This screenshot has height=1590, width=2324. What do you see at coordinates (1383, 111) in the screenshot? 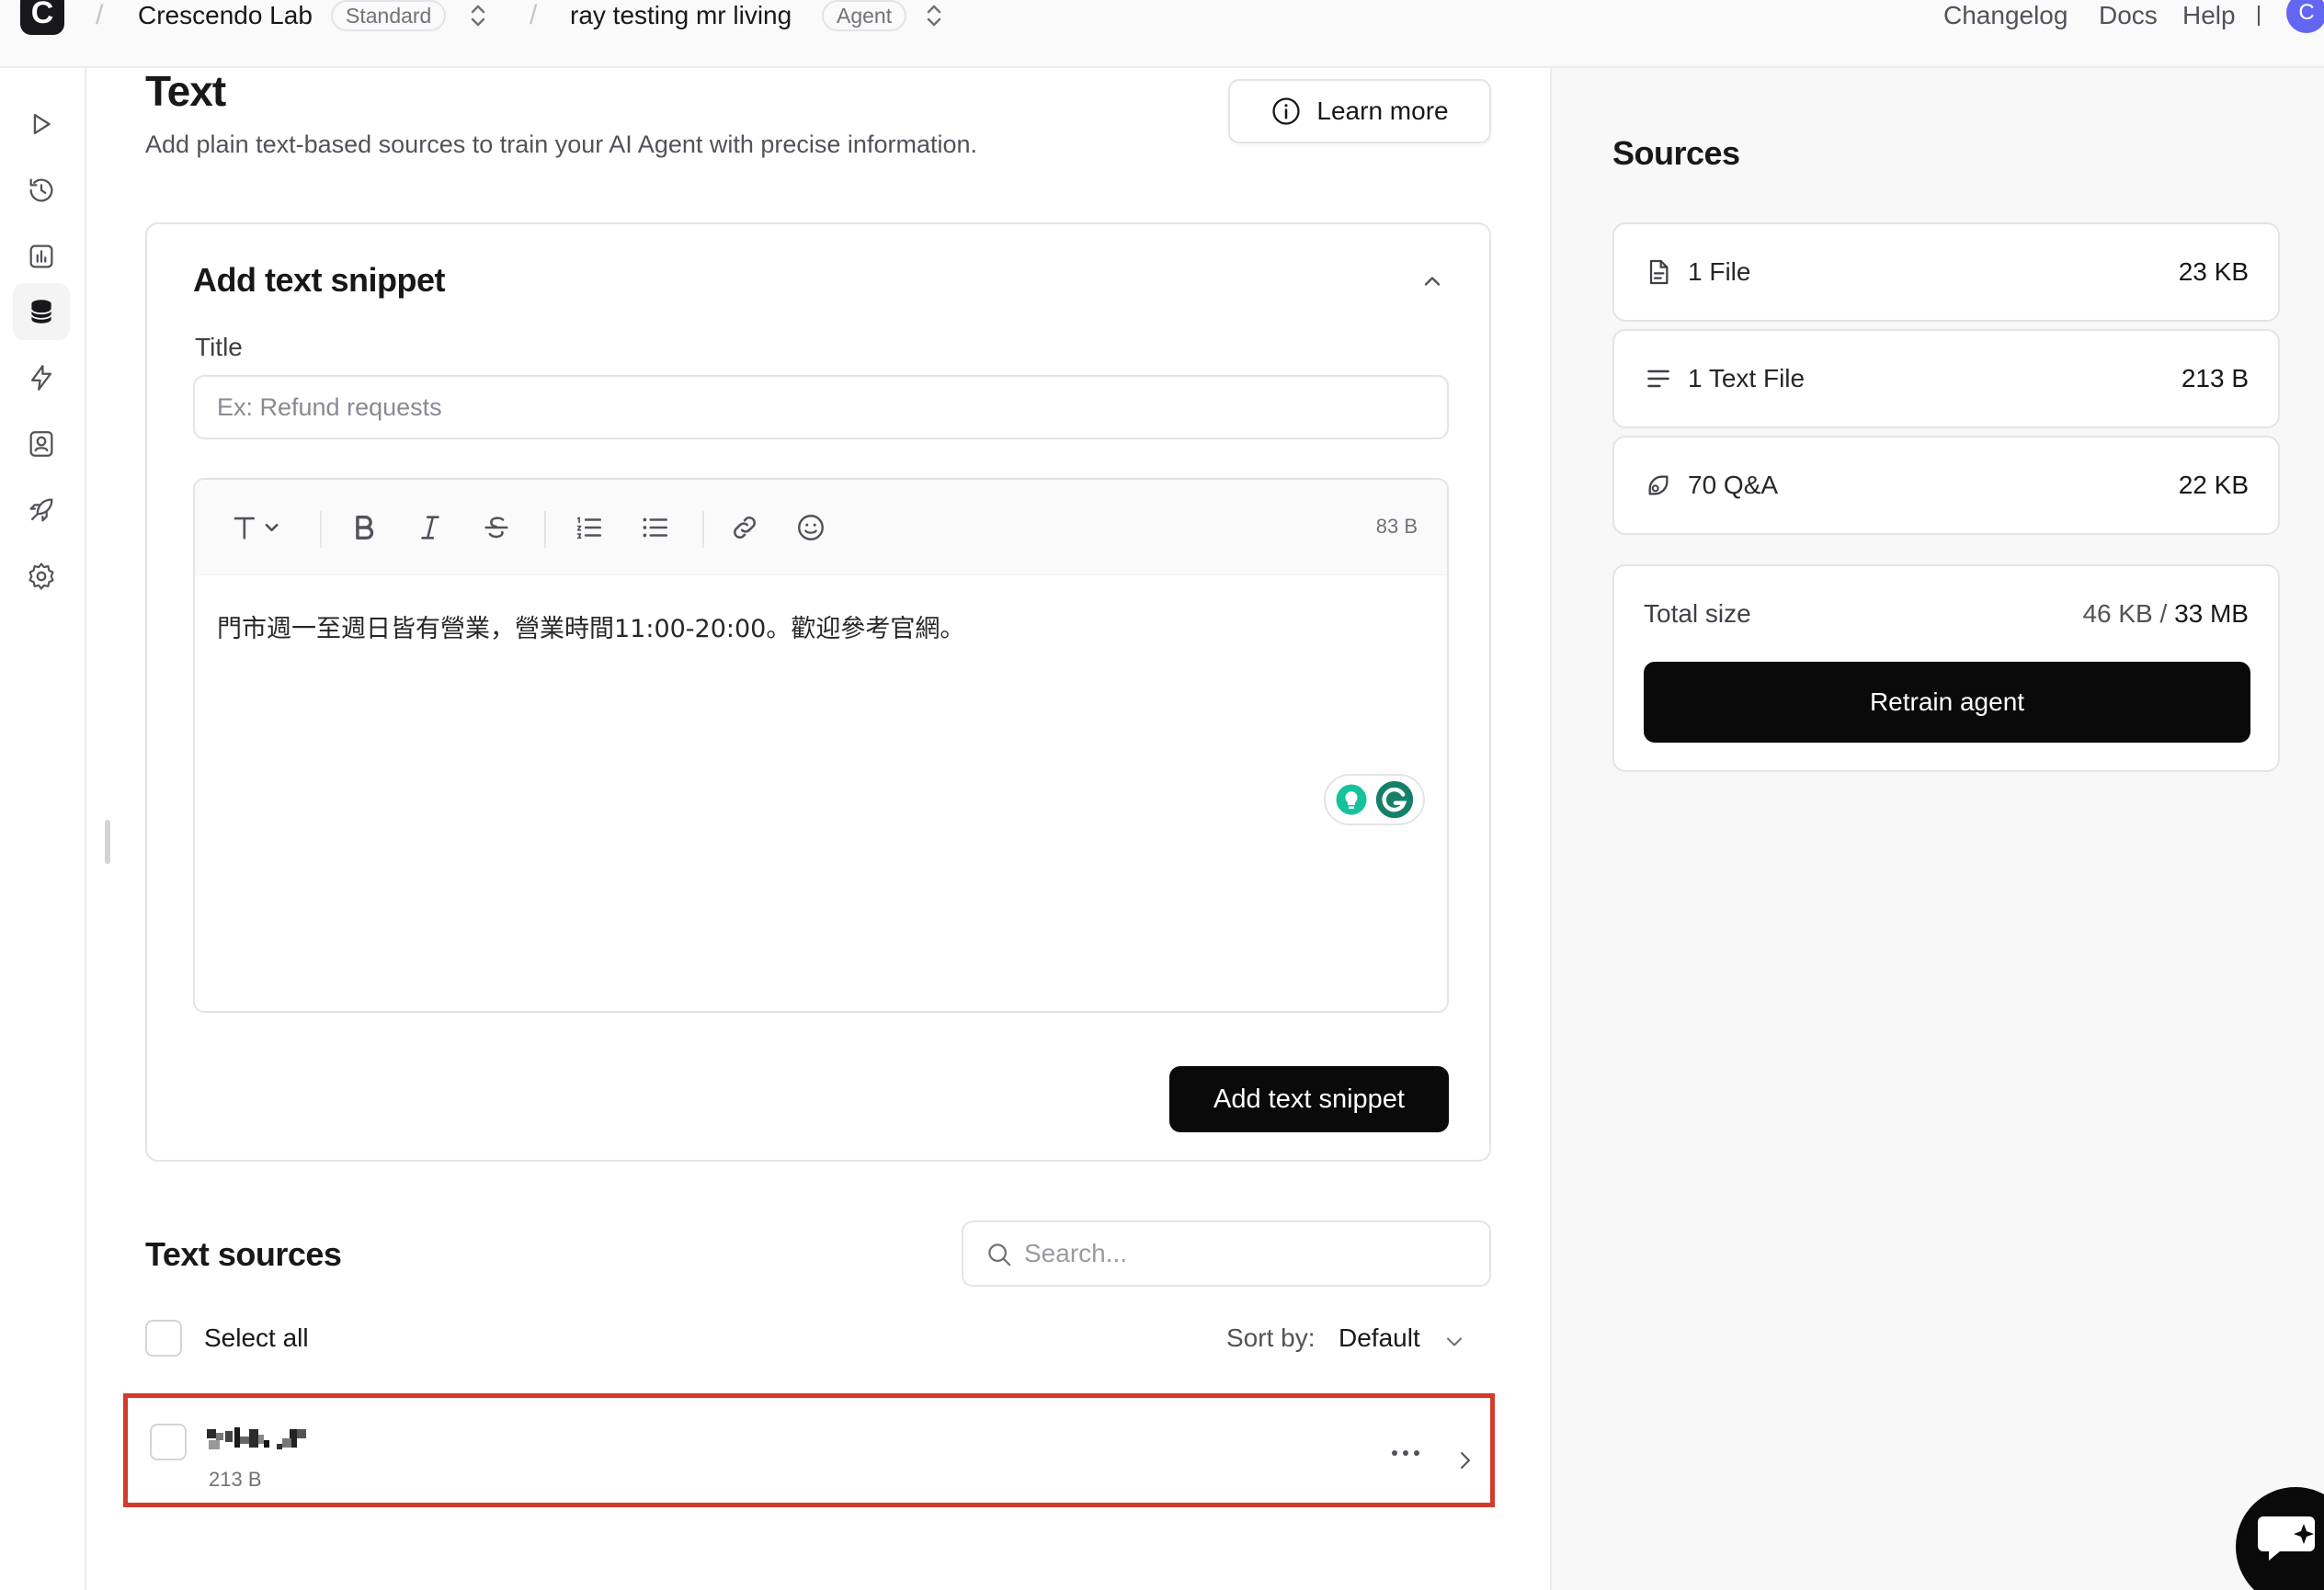
I see `learn-more-label: Learn more` at bounding box center [1383, 111].